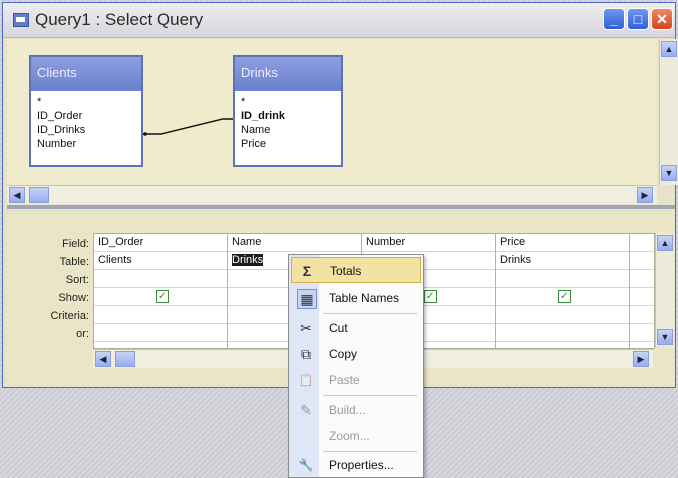 The width and height of the screenshot is (678, 478). I want to click on pane-splitter, so click(341, 207).